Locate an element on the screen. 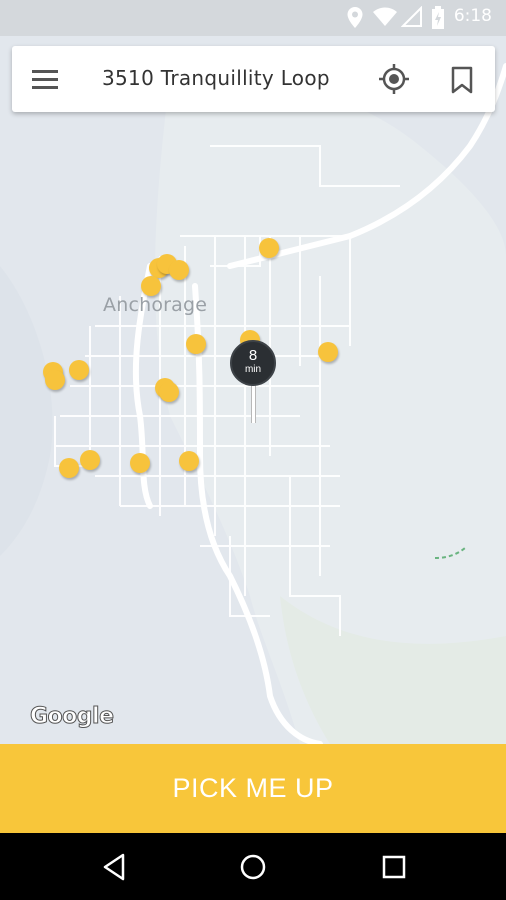  navigation-bar is located at coordinates (253, 866).